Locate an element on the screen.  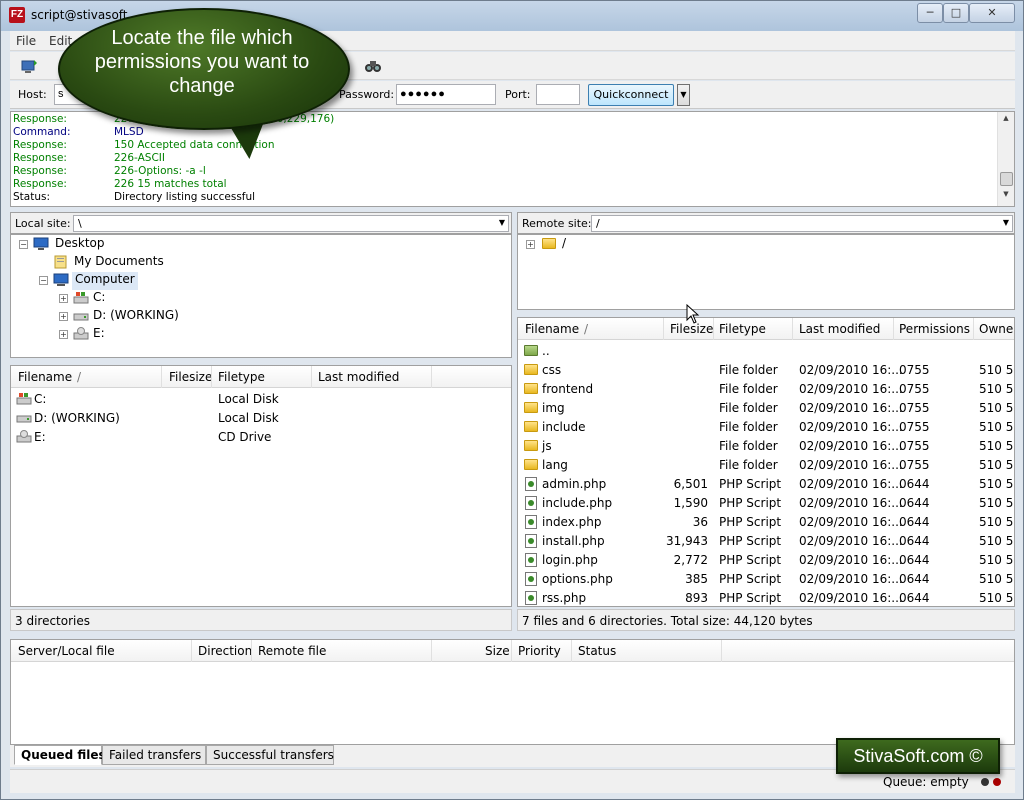
column-status: Status is located at coordinates (597, 651).